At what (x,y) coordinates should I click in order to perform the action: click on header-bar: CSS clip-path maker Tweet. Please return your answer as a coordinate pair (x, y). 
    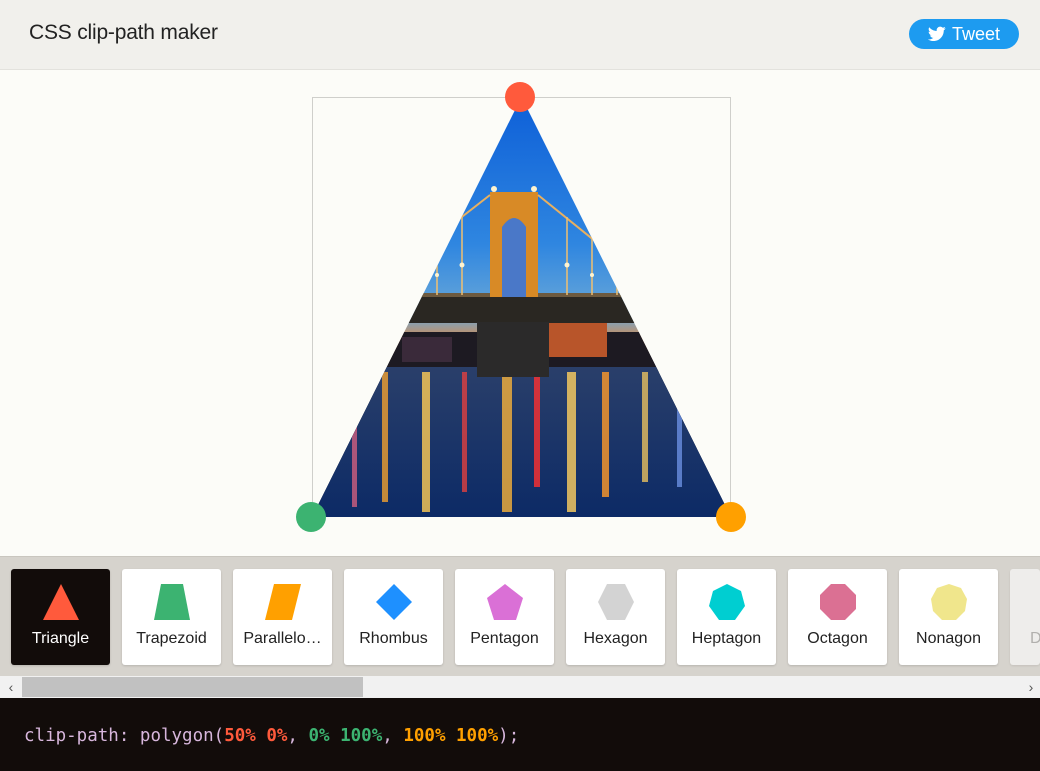
    Looking at the image, I should click on (520, 35).